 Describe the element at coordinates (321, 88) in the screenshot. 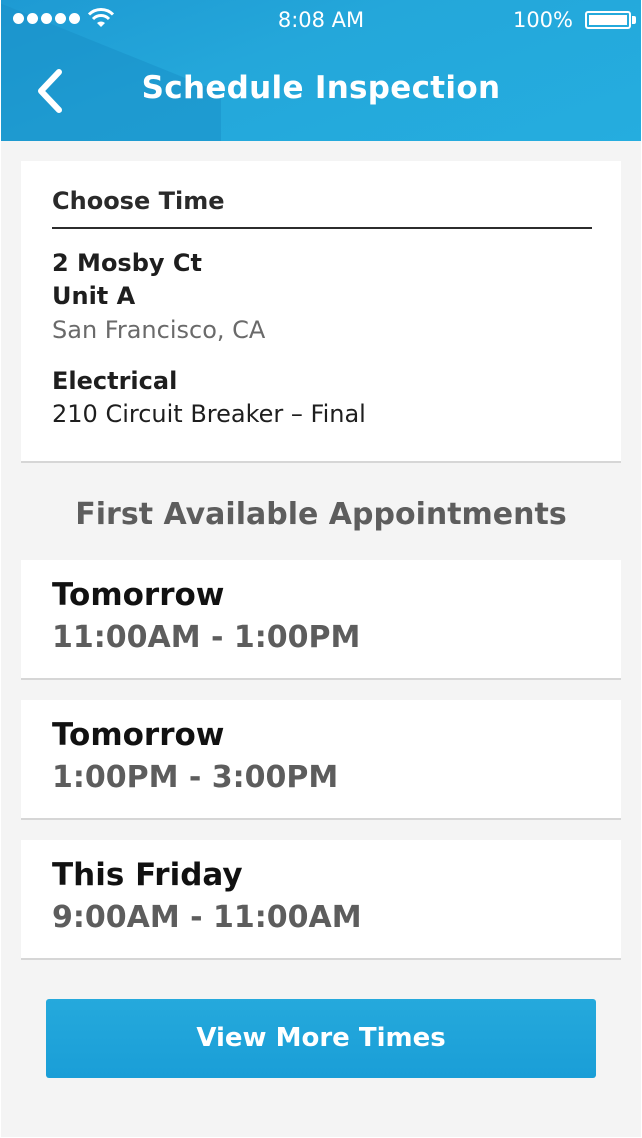

I see `page-title: Schedule Inspection` at that location.